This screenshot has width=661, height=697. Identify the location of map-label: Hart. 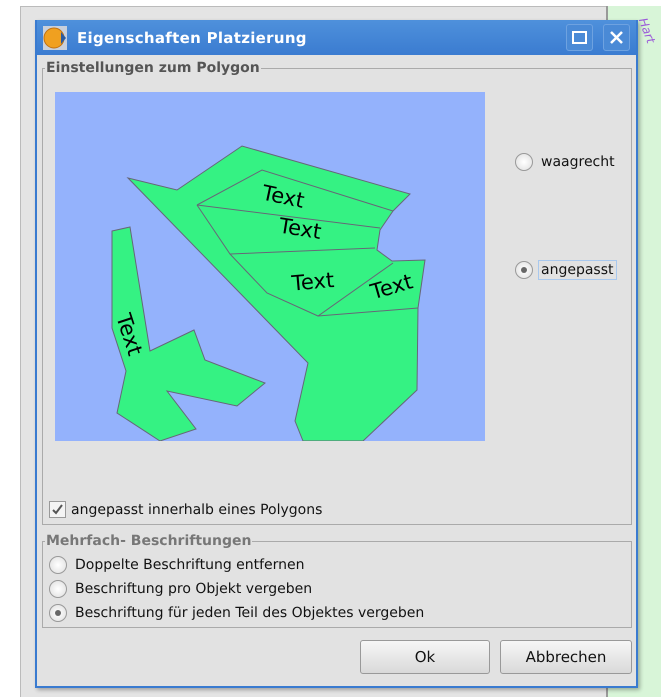
(647, 31).